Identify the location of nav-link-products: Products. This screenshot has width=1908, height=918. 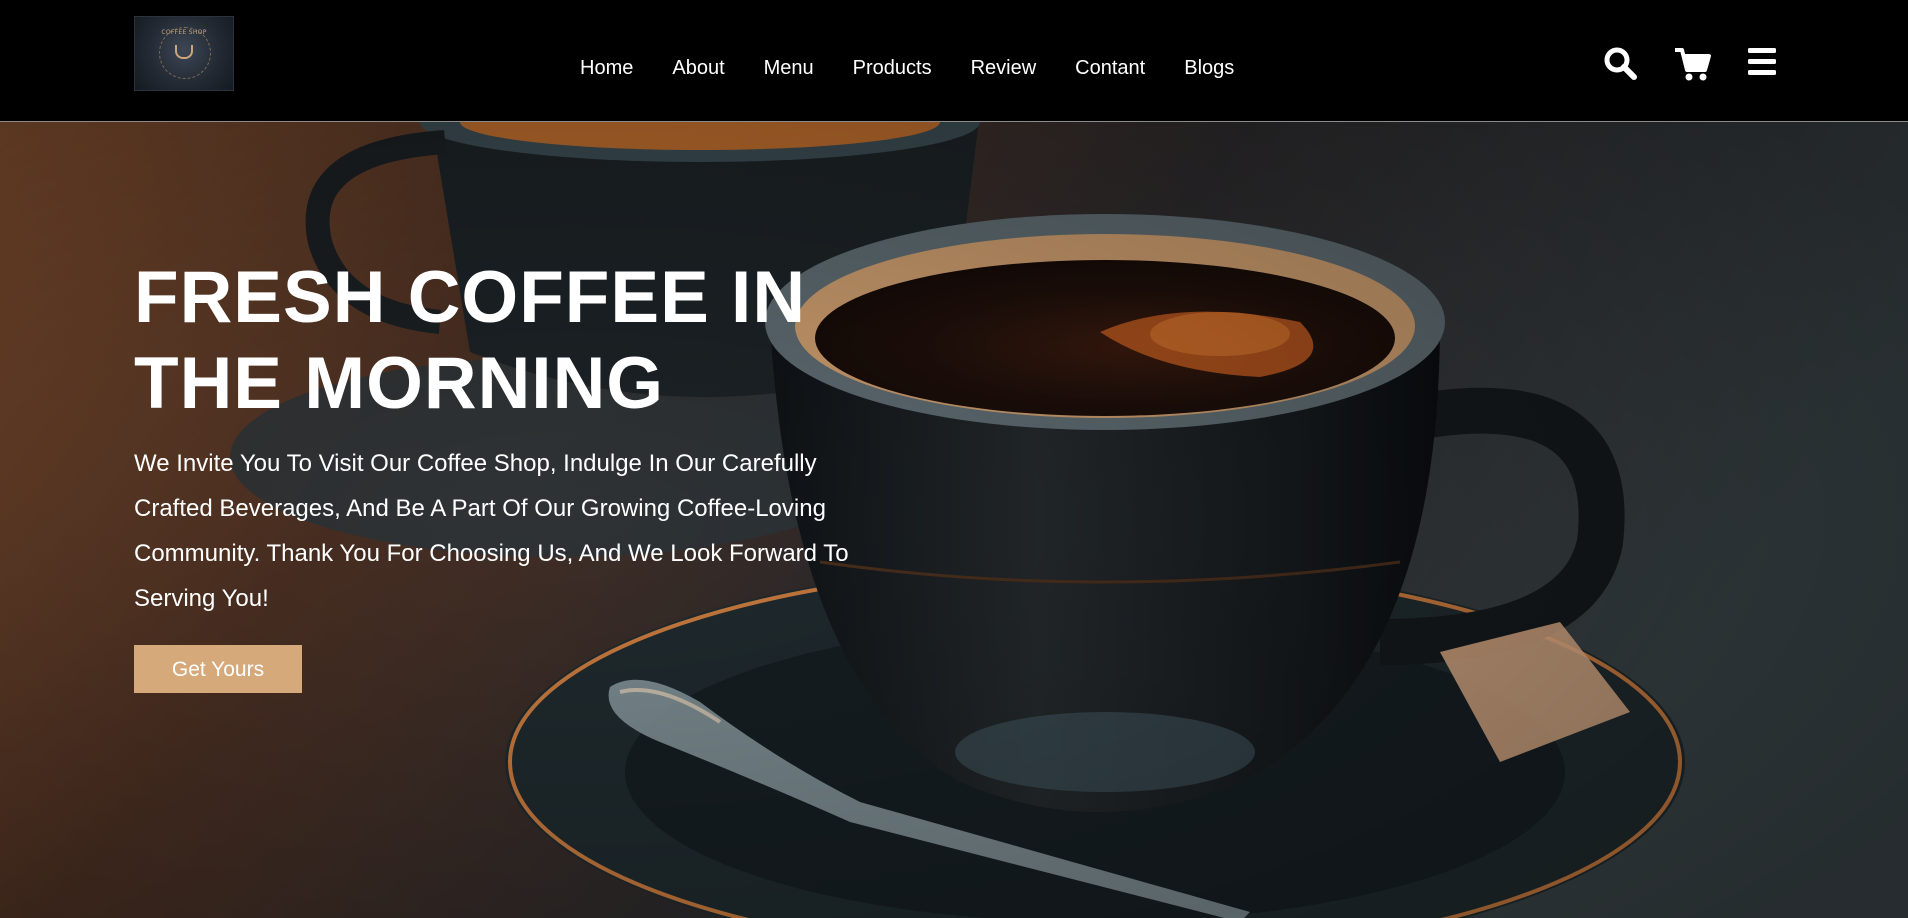
(892, 68).